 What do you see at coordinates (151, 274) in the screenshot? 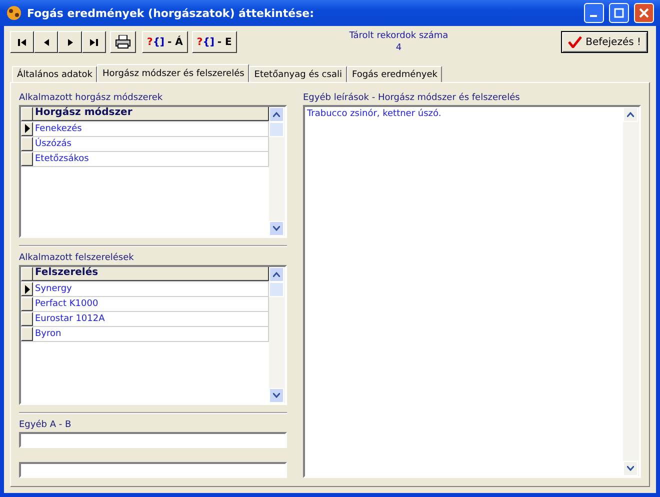
I see `column-header: Felszerelés` at bounding box center [151, 274].